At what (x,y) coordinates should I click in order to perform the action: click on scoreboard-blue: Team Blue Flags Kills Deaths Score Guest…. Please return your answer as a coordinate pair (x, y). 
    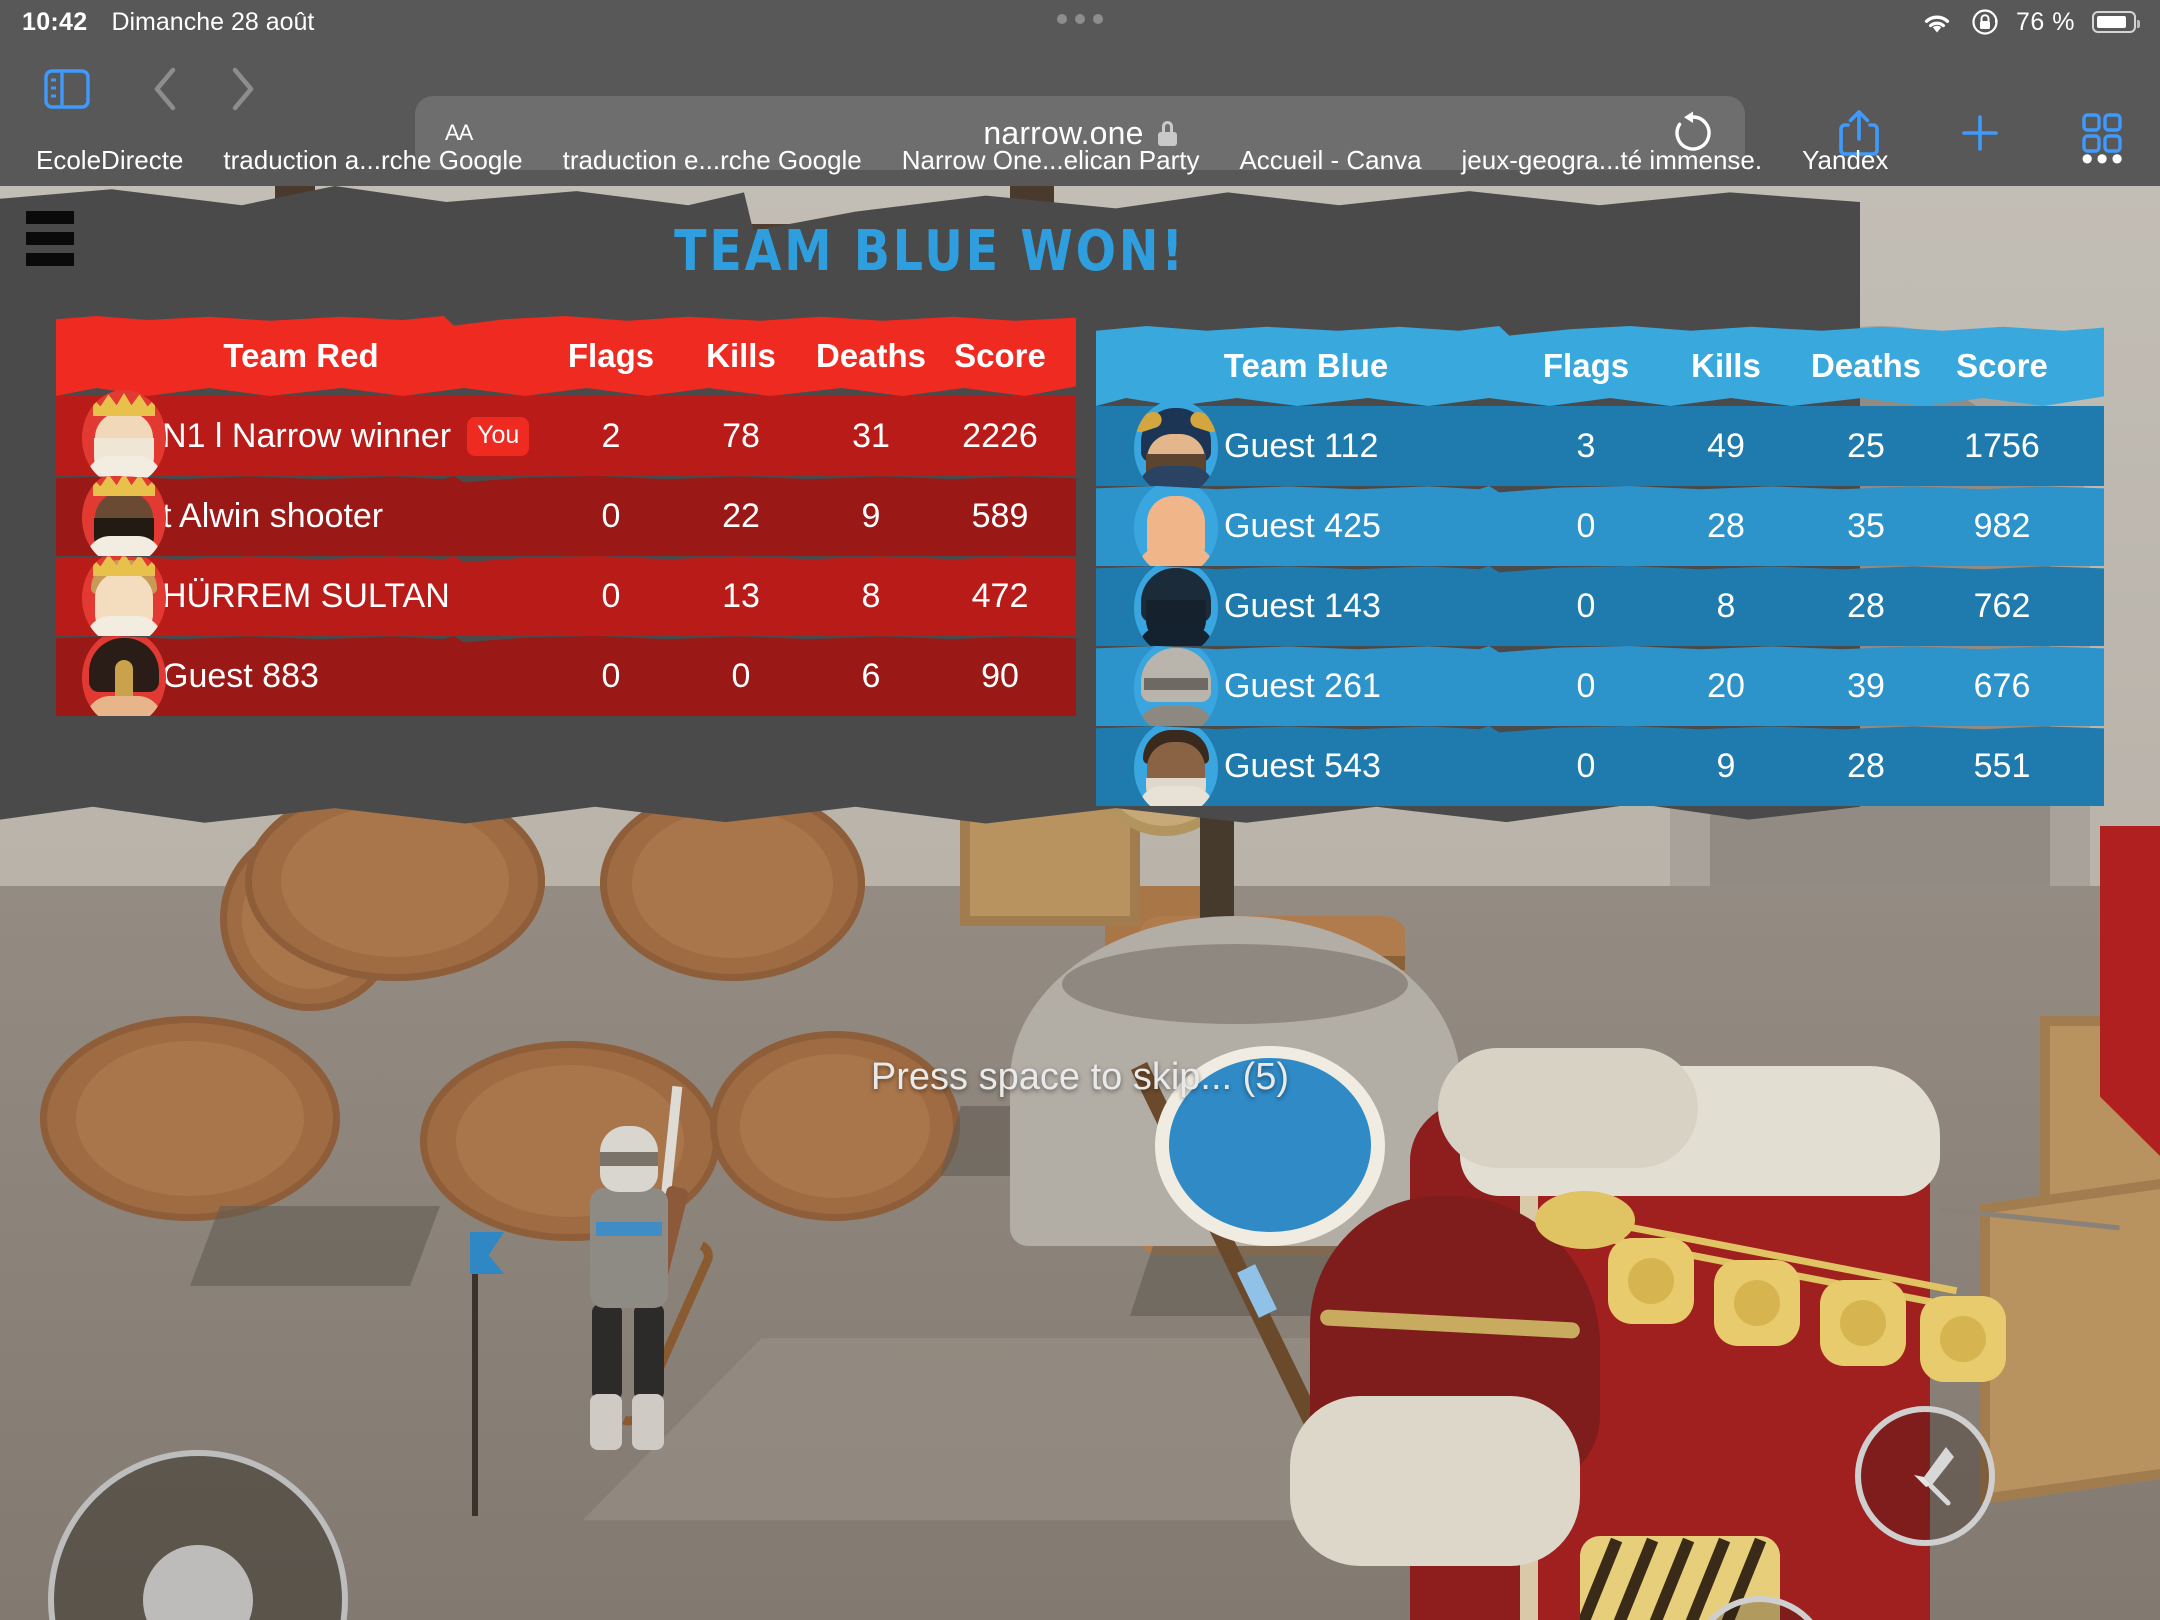
    Looking at the image, I should click on (1600, 566).